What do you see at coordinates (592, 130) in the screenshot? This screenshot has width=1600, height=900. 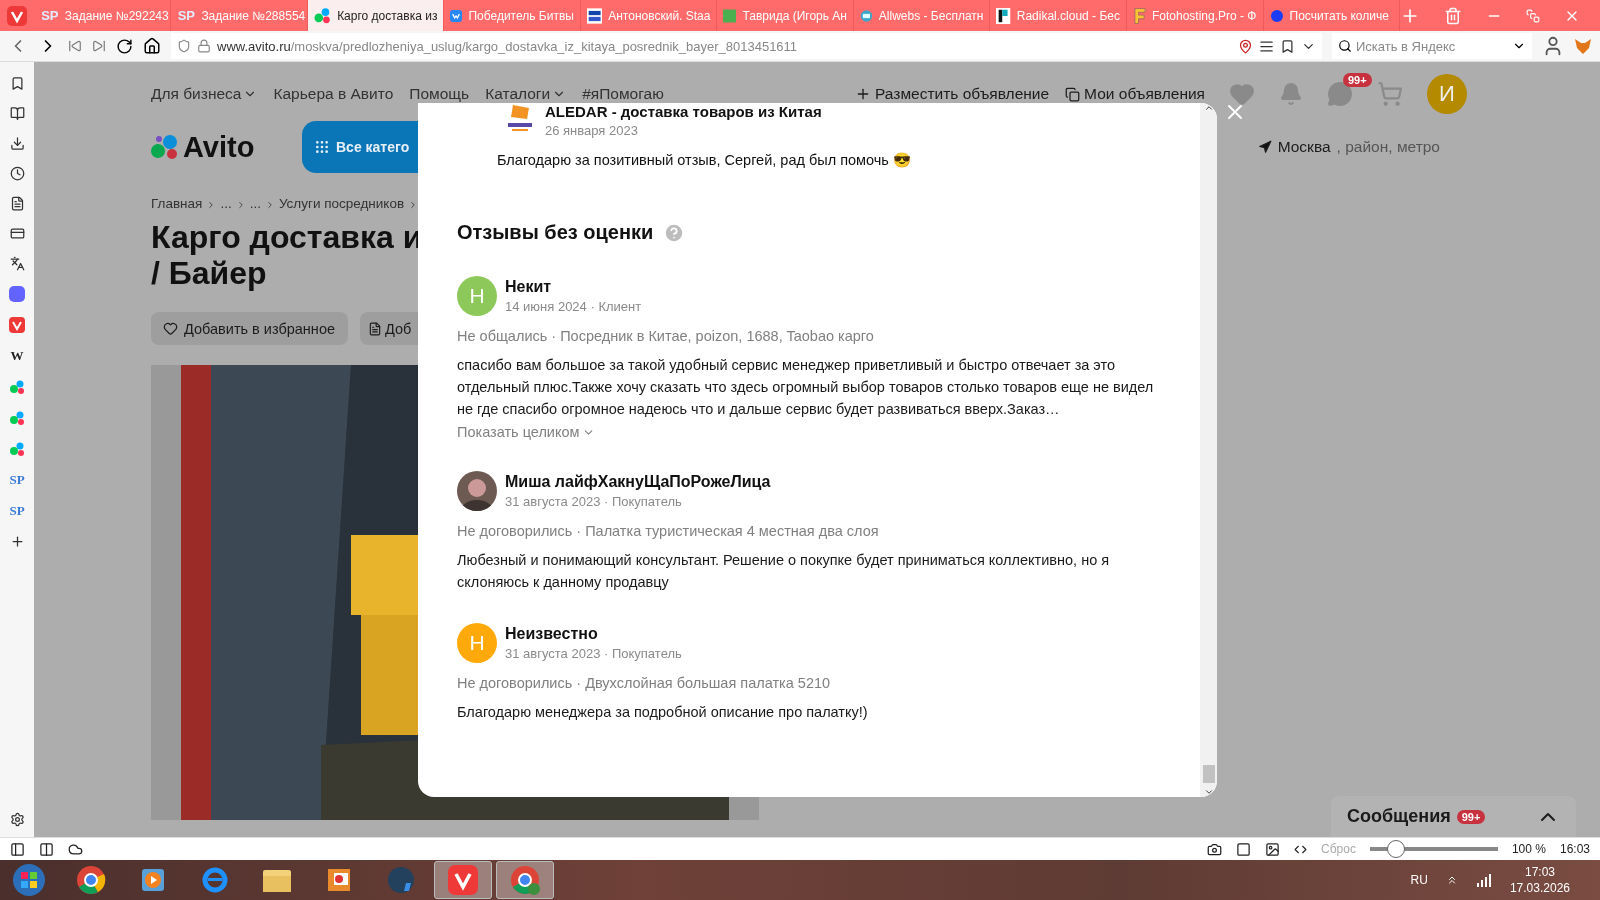 I see `reply-date: 26 января 2023` at bounding box center [592, 130].